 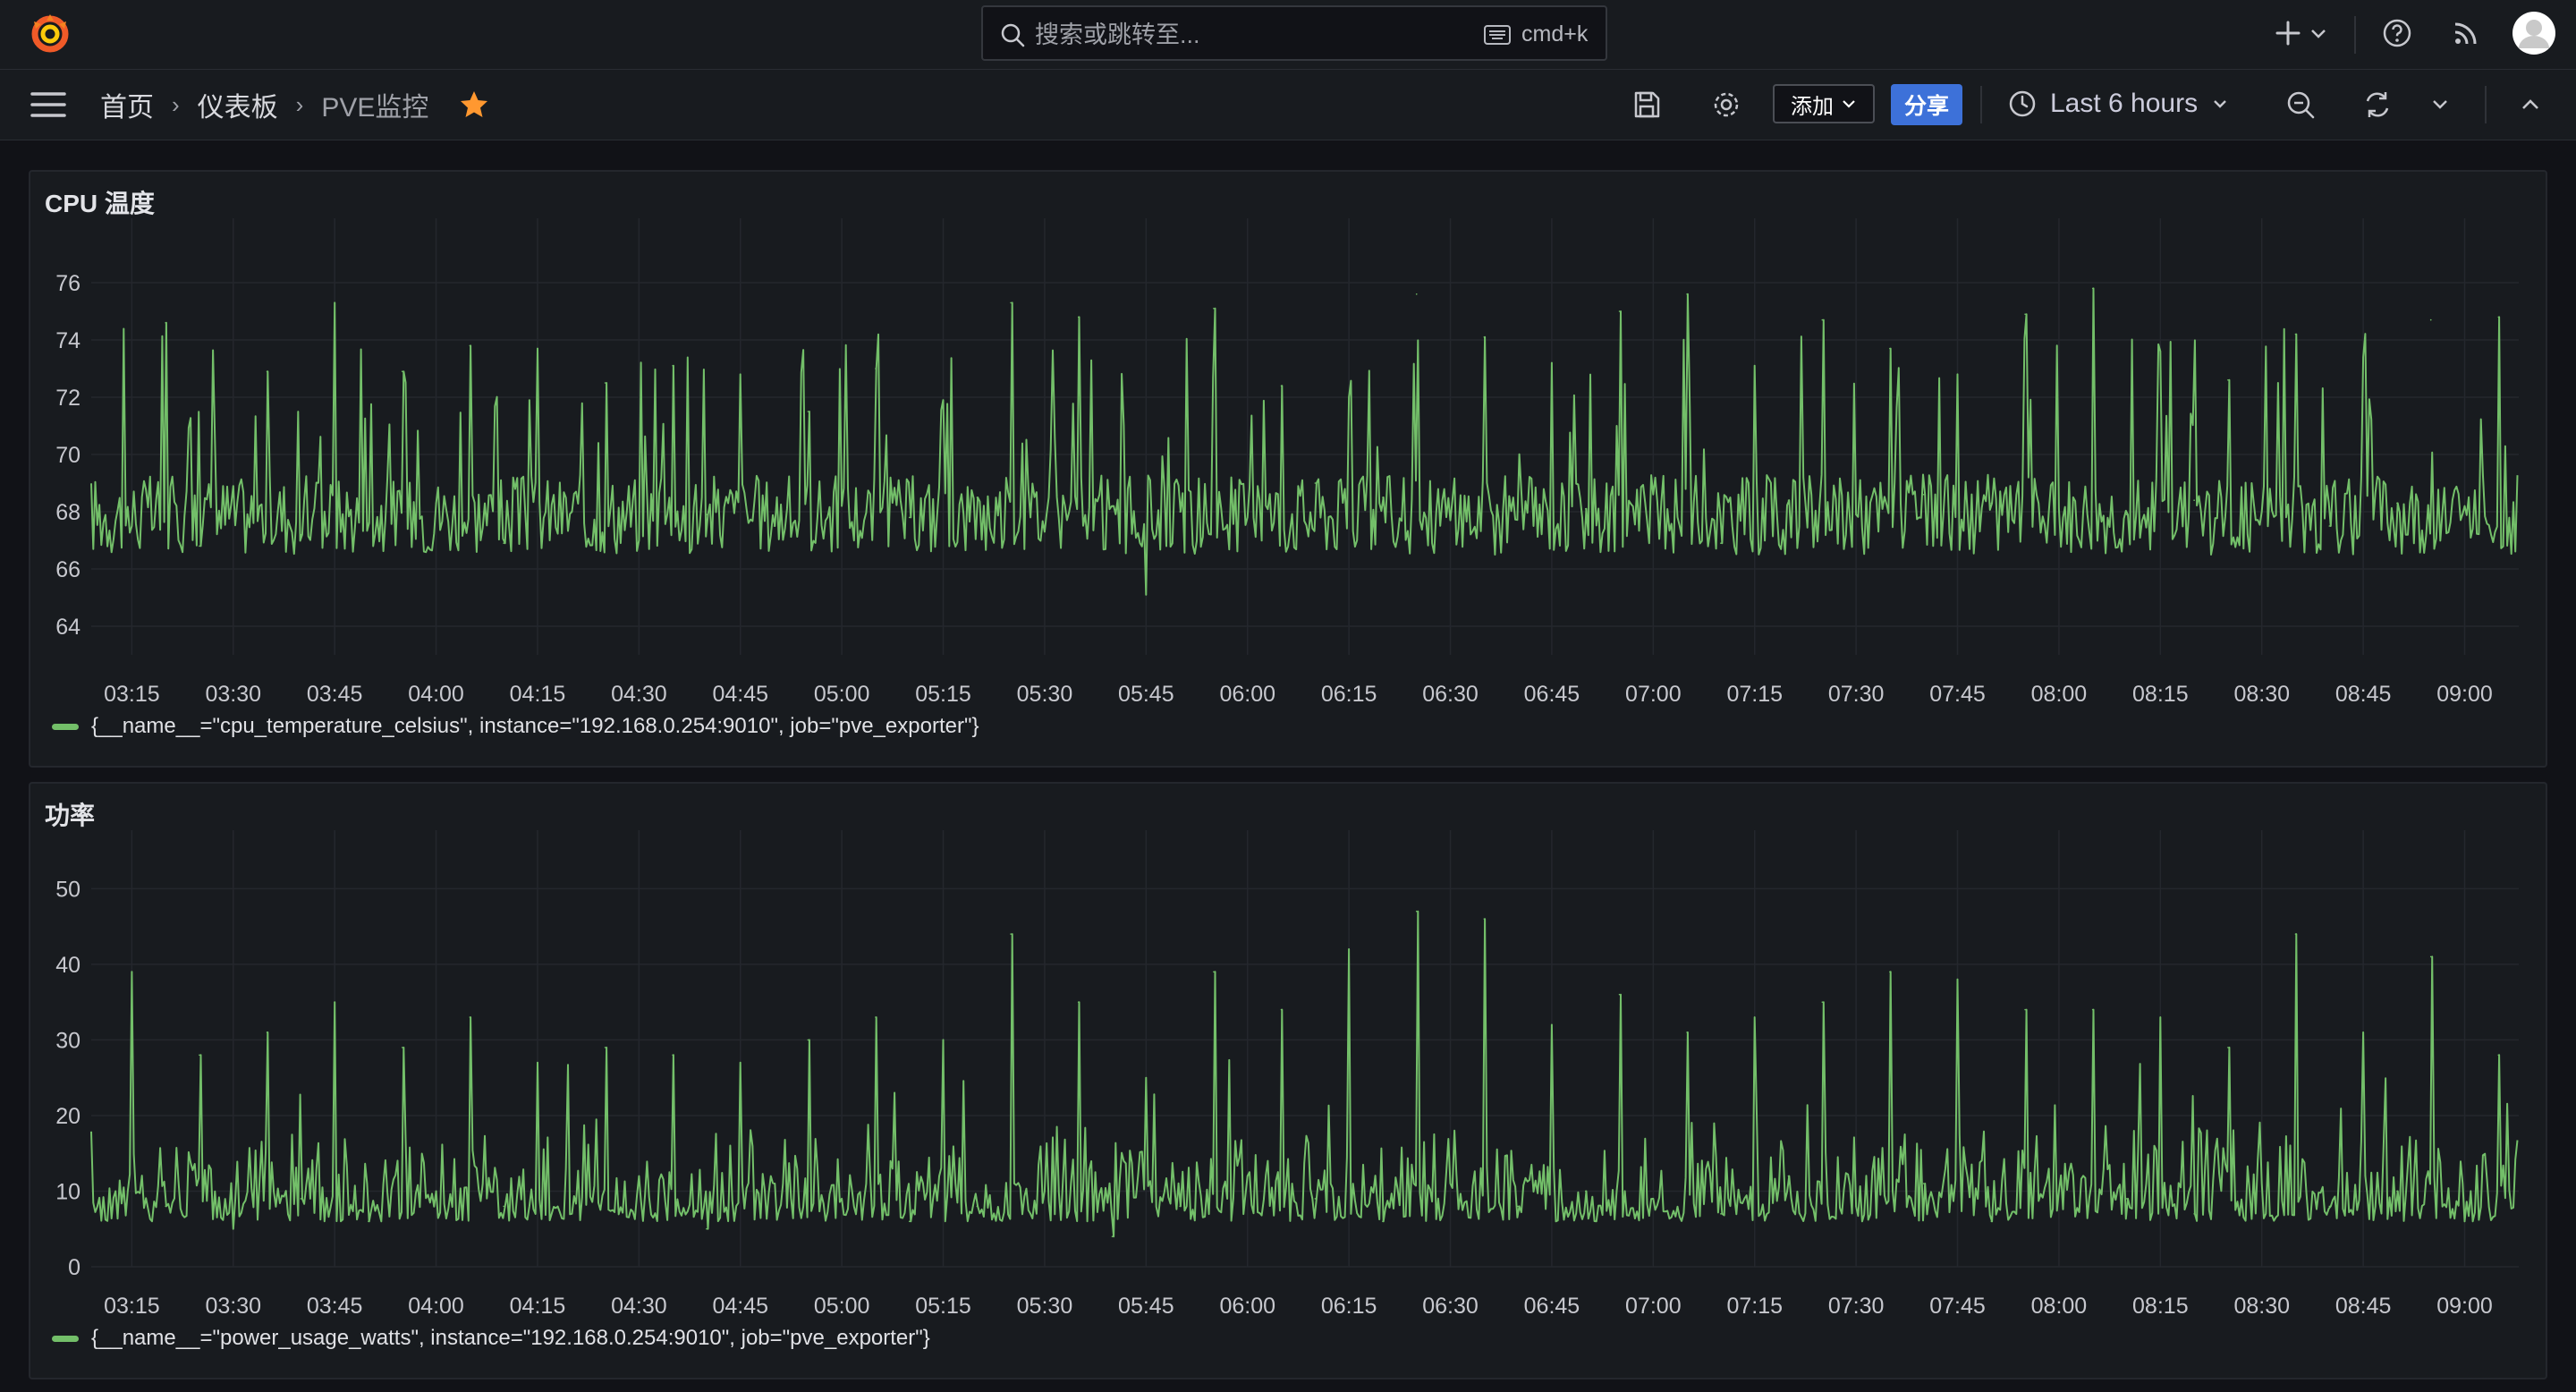 I want to click on zoom-out-icon, so click(x=2300, y=105).